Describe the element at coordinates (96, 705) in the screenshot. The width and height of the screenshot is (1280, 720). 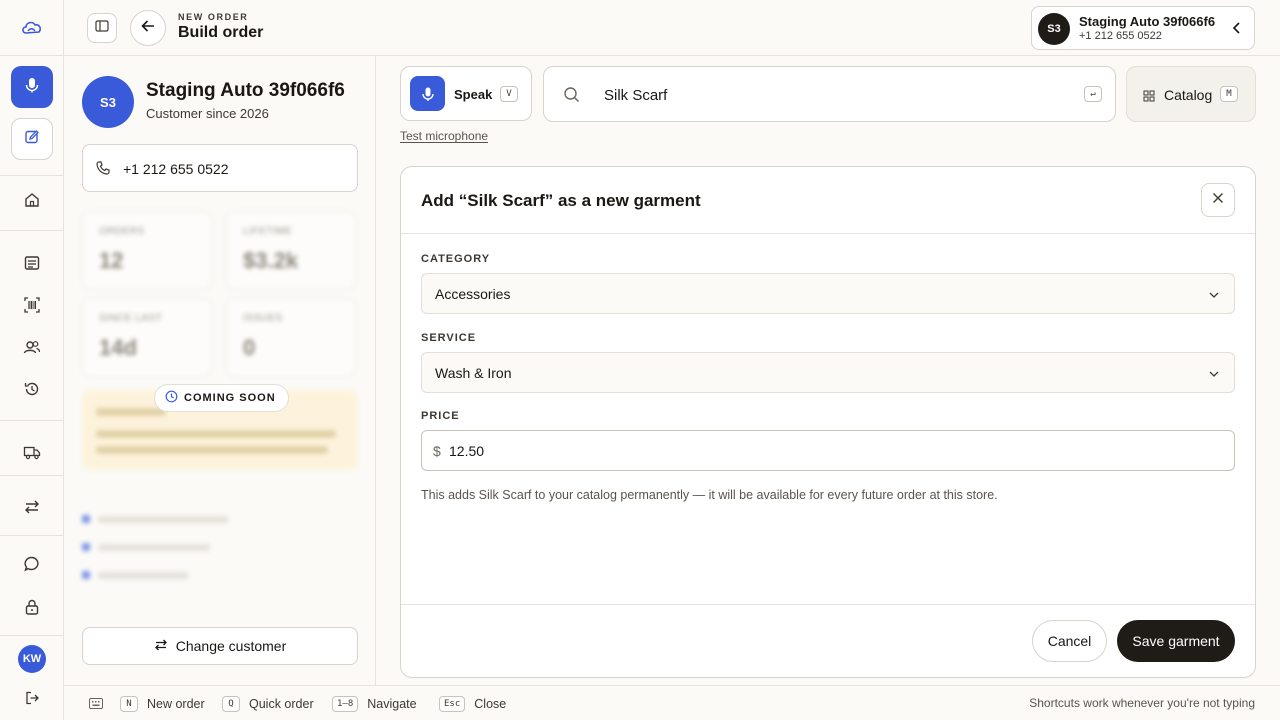
I see `keyboard-icon` at that location.